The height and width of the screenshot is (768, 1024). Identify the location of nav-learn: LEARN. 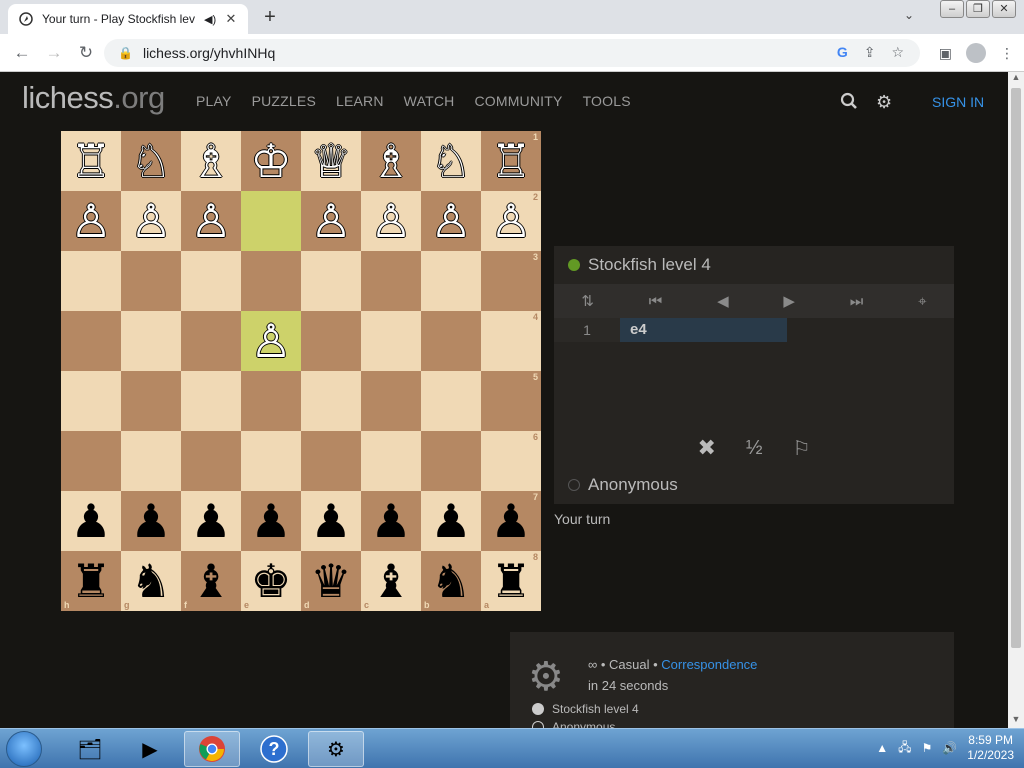
(360, 101).